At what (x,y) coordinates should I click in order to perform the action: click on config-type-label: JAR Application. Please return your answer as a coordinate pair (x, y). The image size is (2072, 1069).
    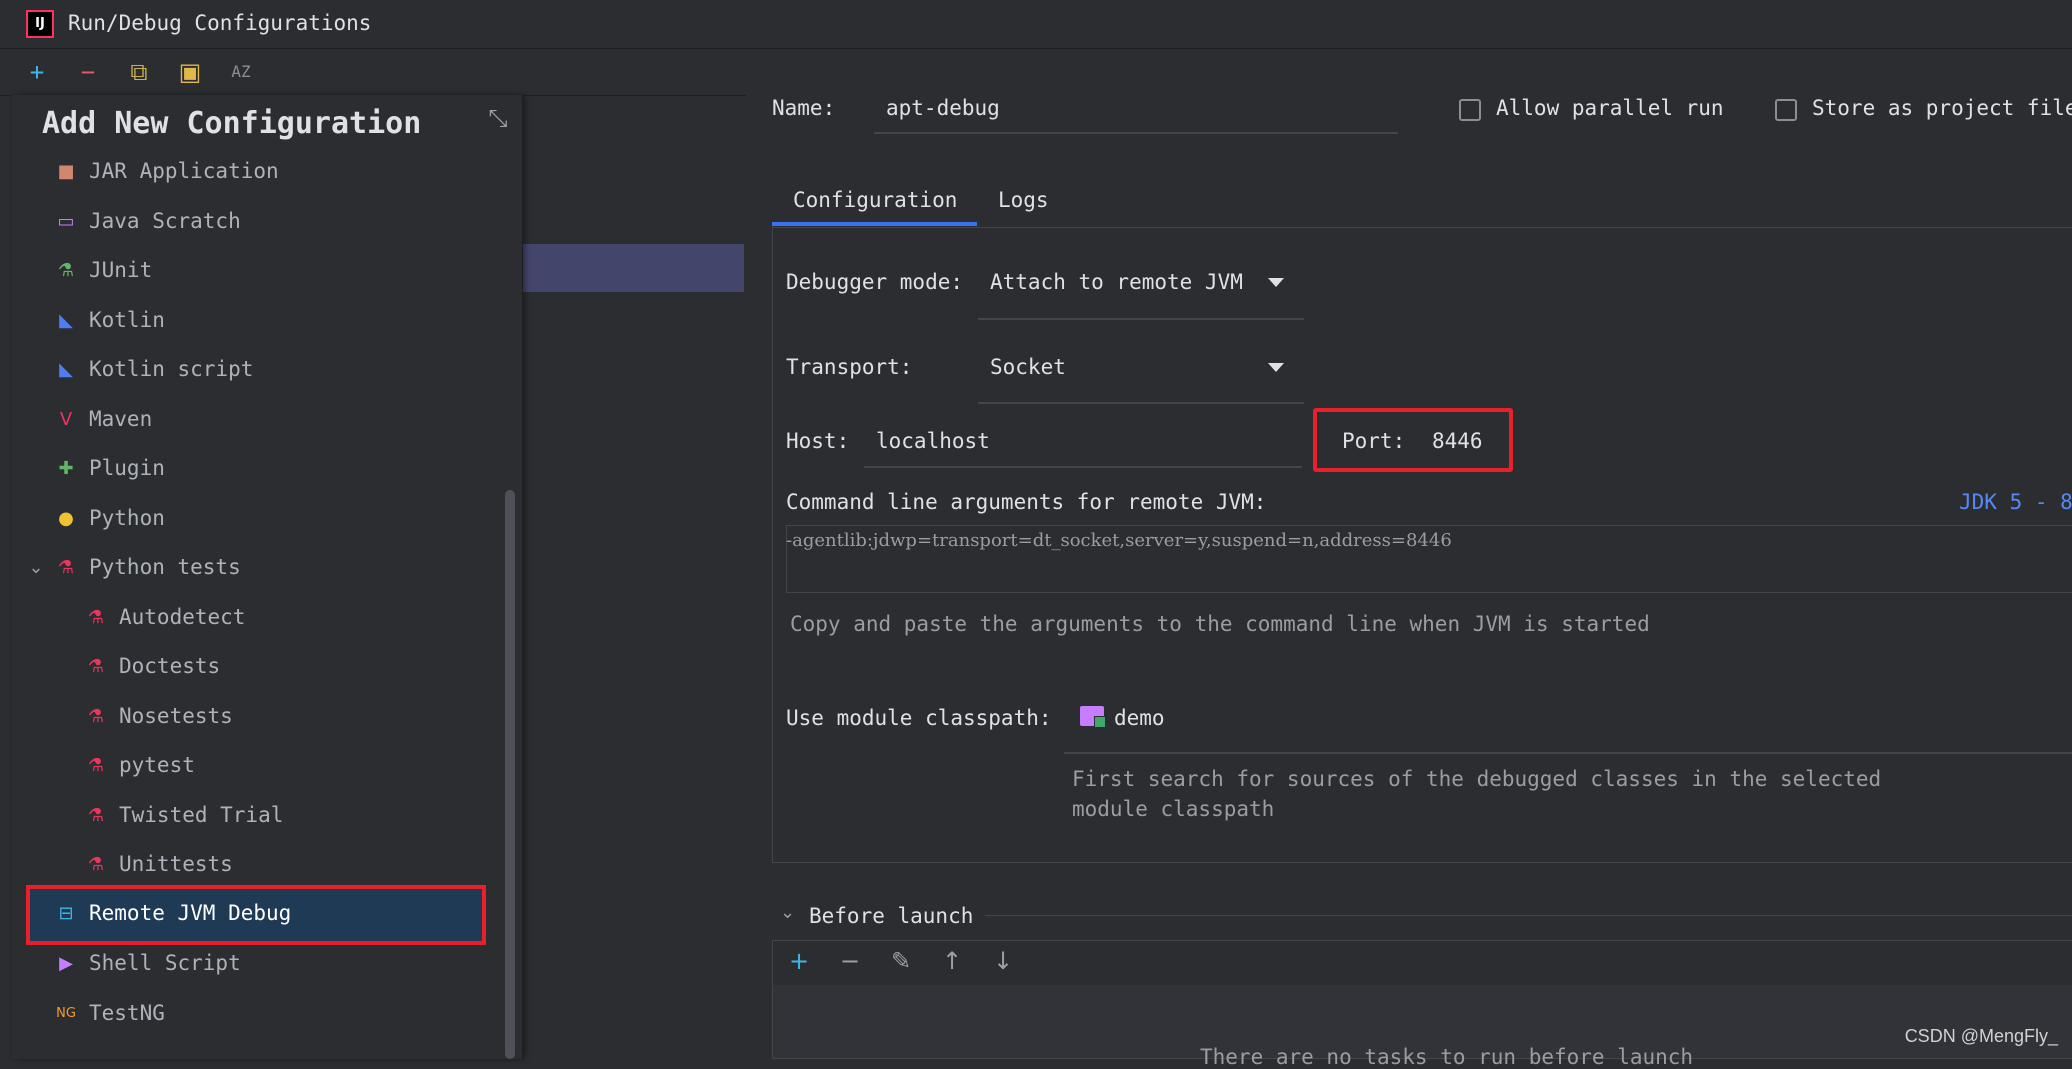
    Looking at the image, I should click on (184, 171).